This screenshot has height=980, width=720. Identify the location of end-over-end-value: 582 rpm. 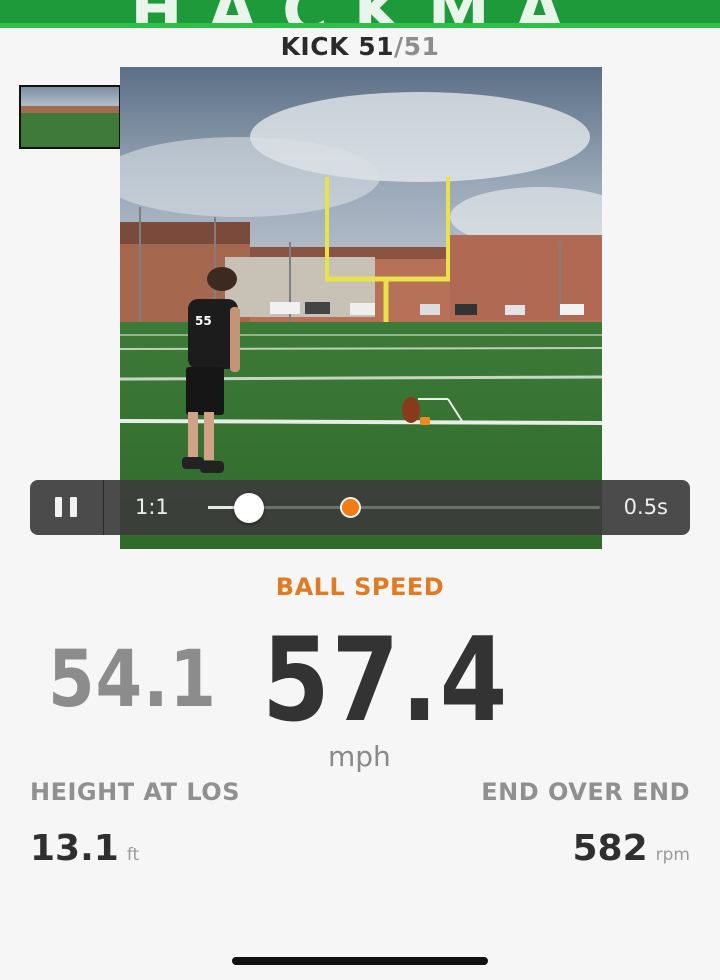
(632, 848).